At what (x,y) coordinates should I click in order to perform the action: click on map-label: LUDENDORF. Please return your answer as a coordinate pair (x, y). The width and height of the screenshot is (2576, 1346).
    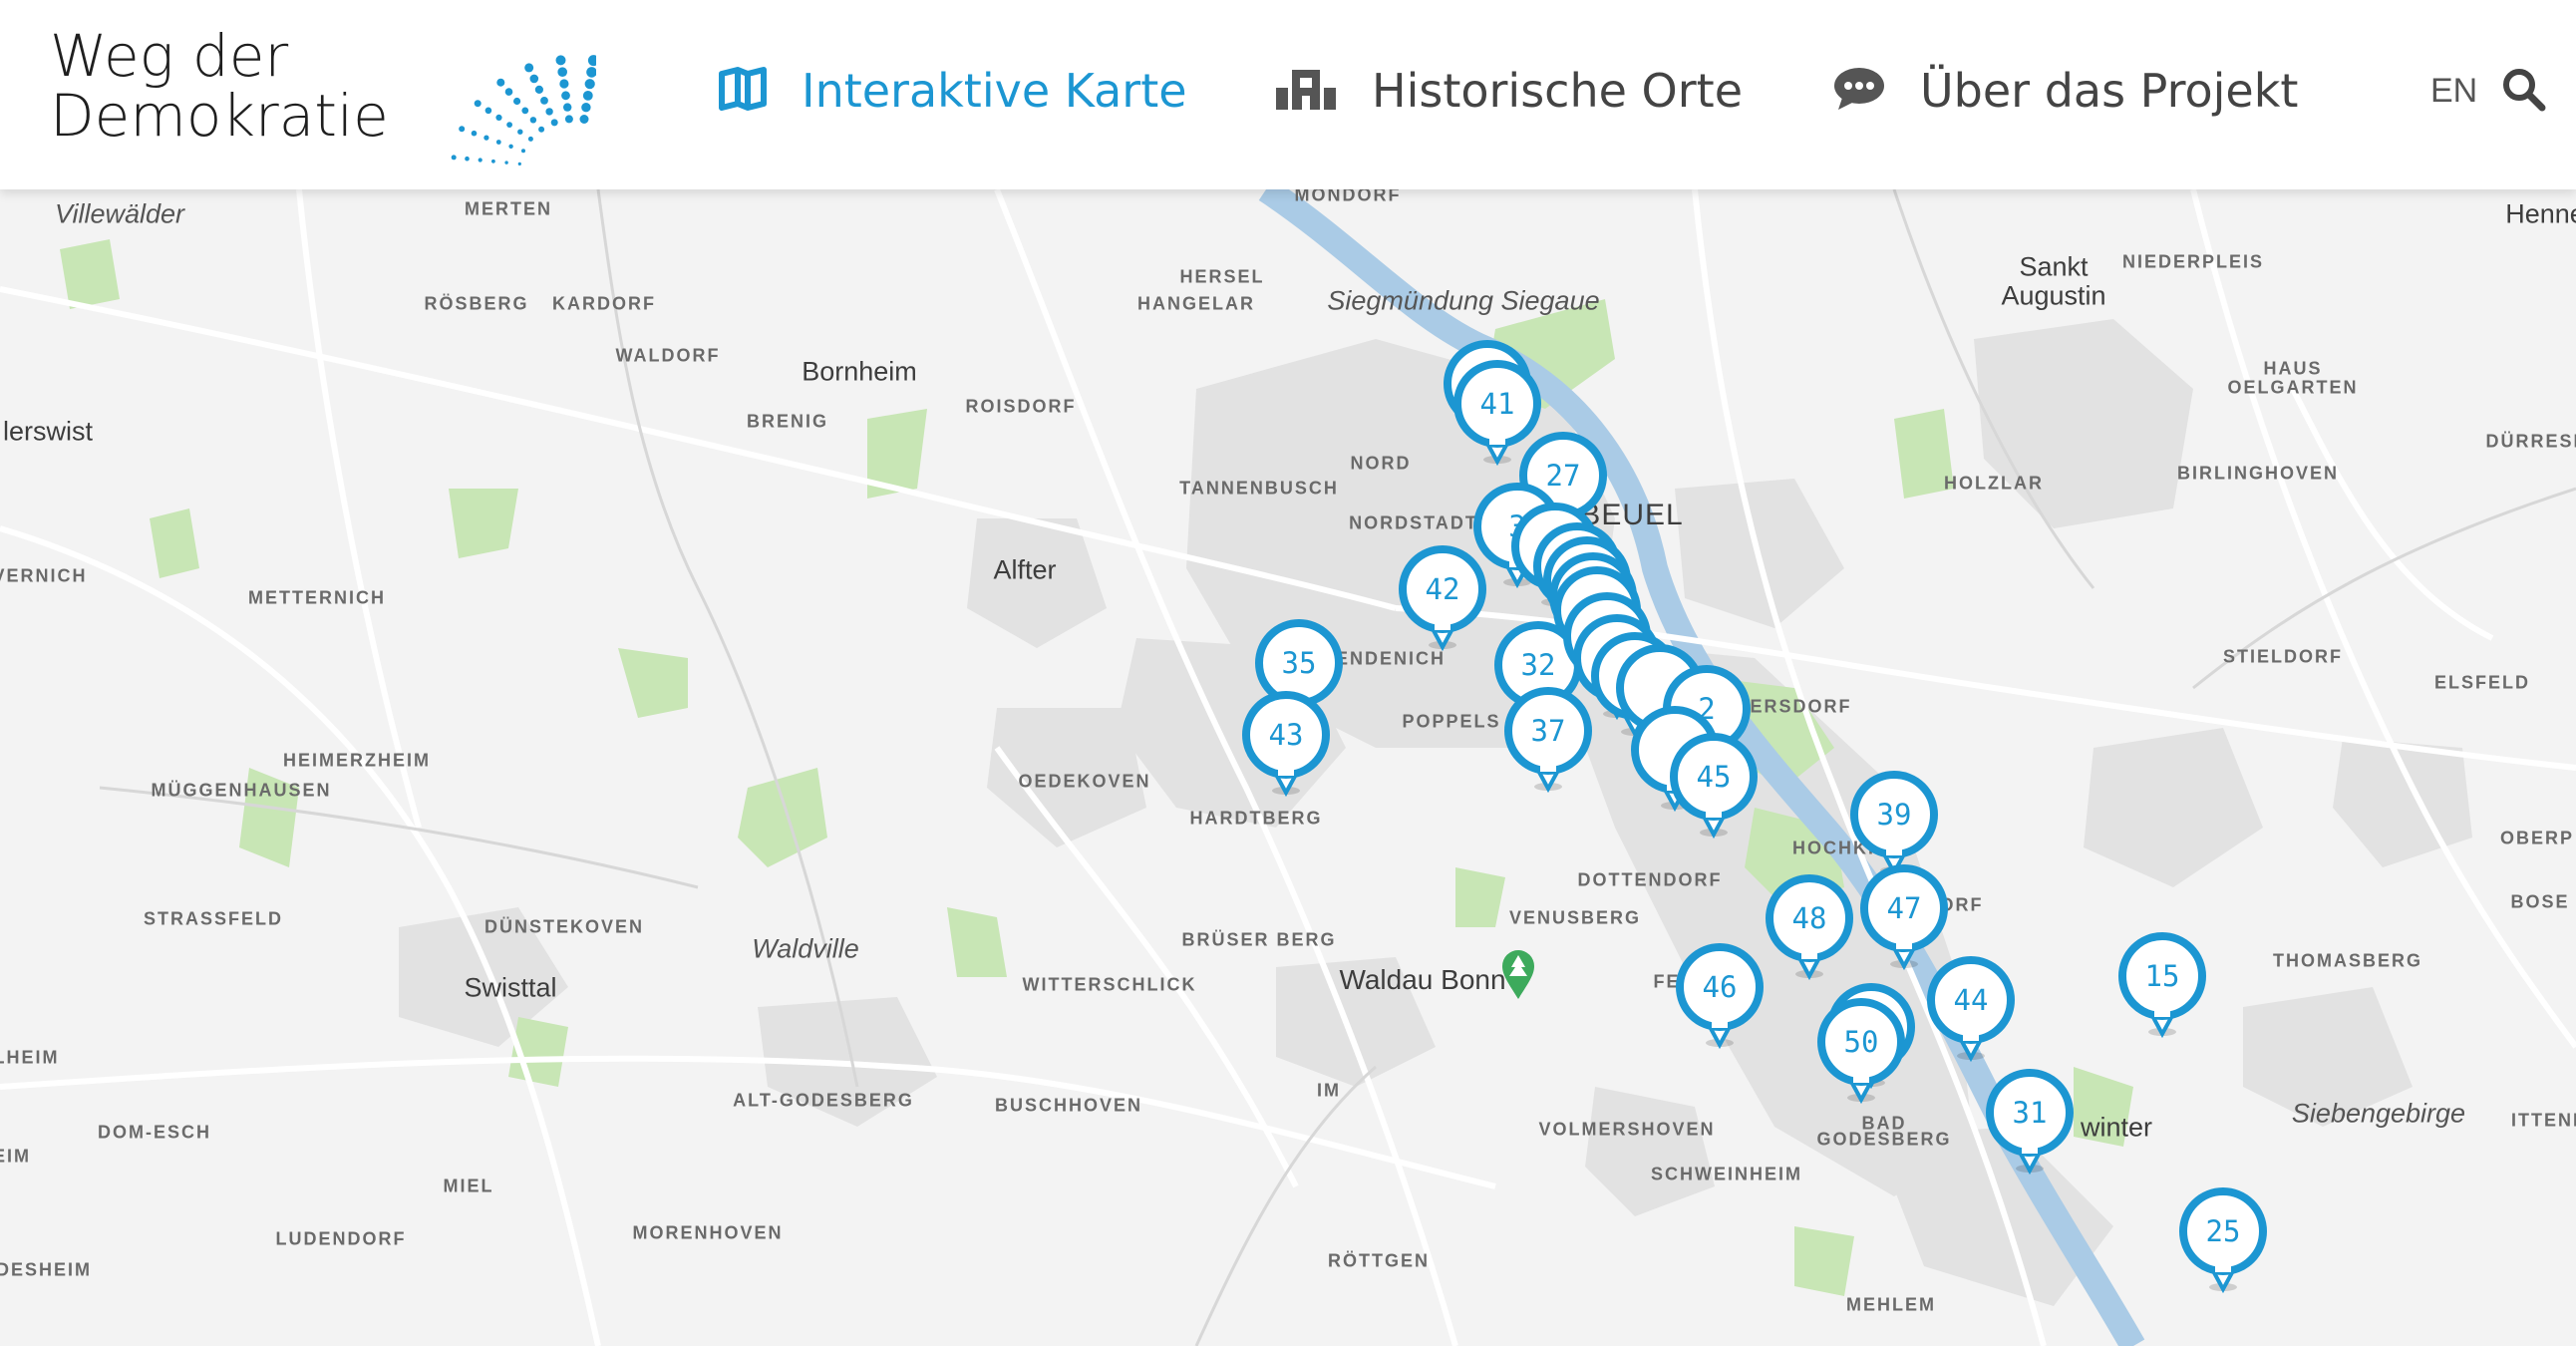
    Looking at the image, I should click on (341, 1238).